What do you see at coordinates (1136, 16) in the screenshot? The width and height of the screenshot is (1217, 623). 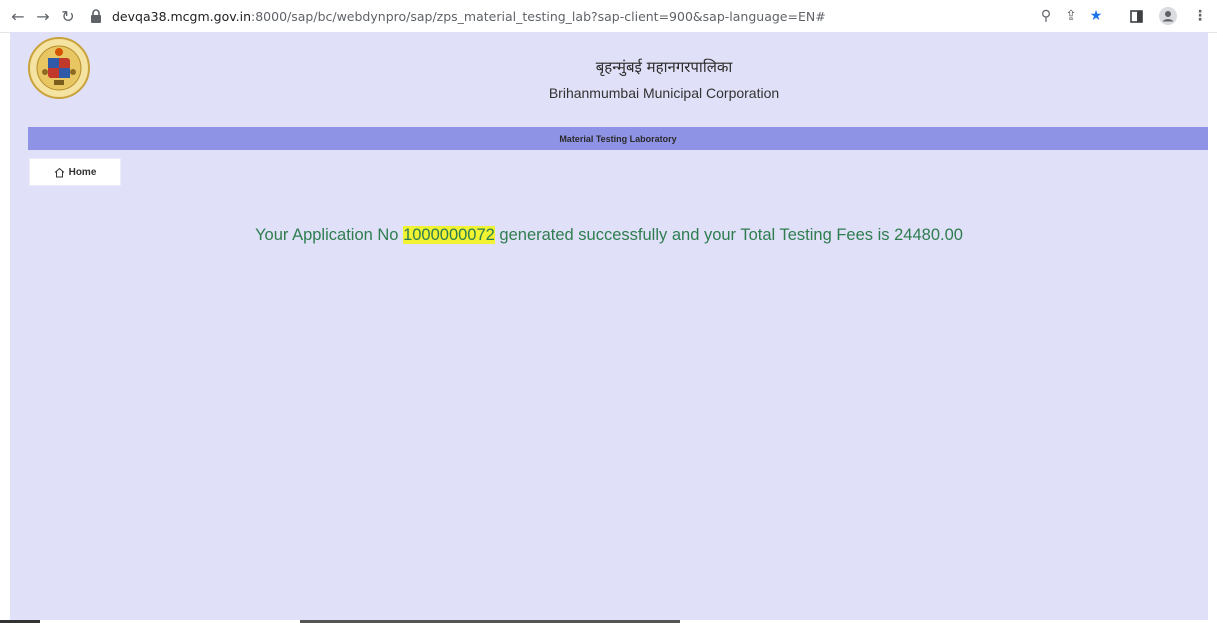 I see `side-panel-icon` at bounding box center [1136, 16].